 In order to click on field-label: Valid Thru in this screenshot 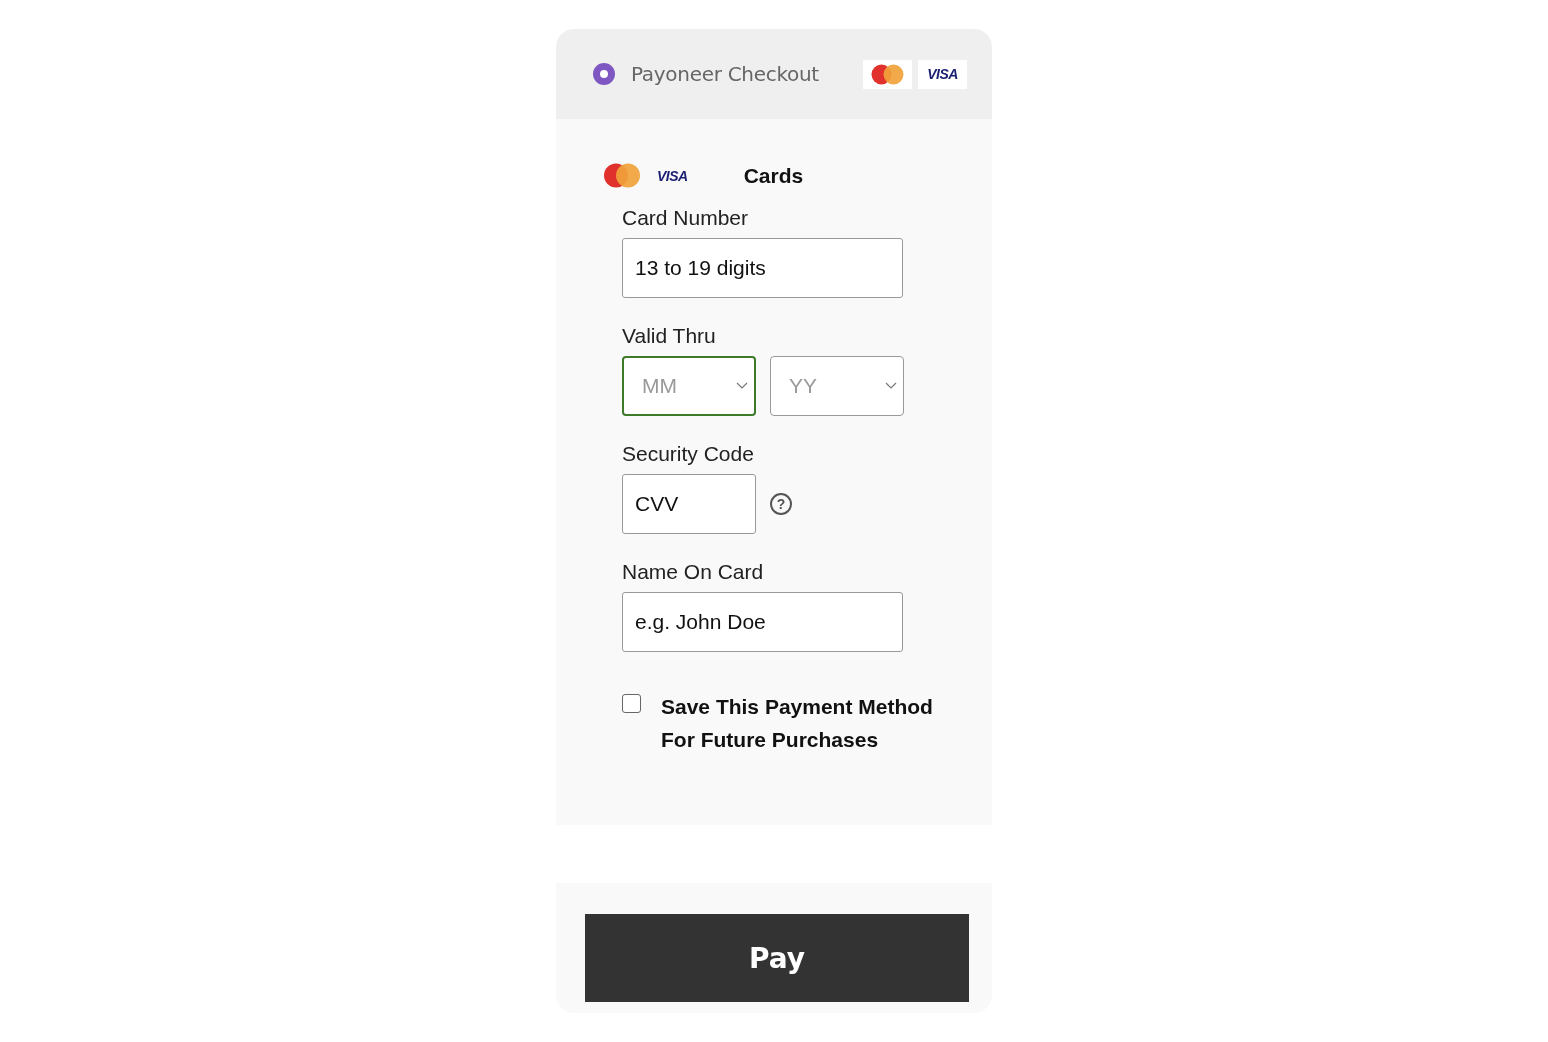, I will do `click(669, 336)`.